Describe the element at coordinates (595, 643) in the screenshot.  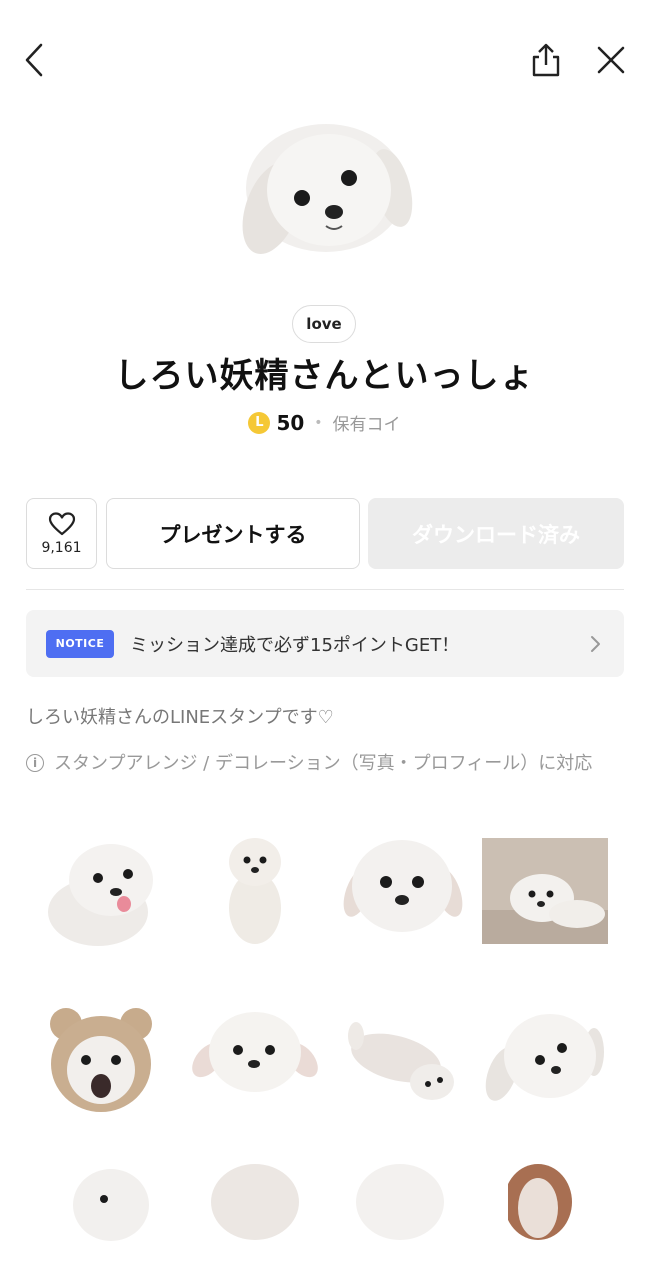
I see `chevron-right-icon` at that location.